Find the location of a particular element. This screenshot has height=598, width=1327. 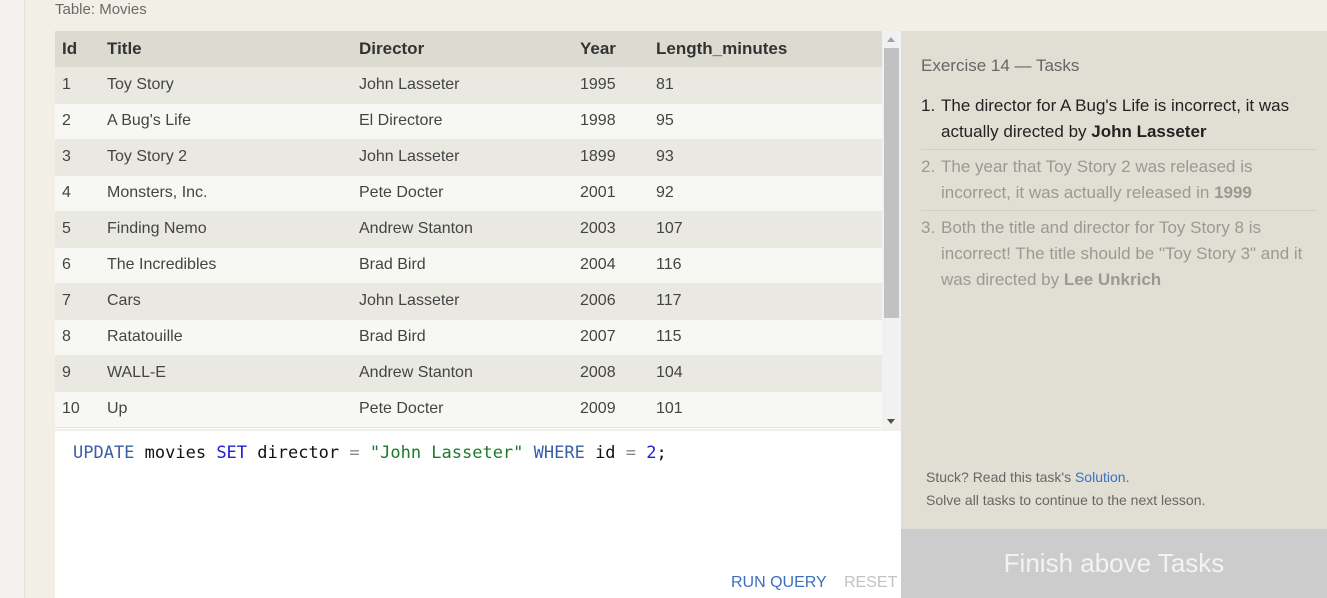

table-cell: 9 is located at coordinates (77, 373).